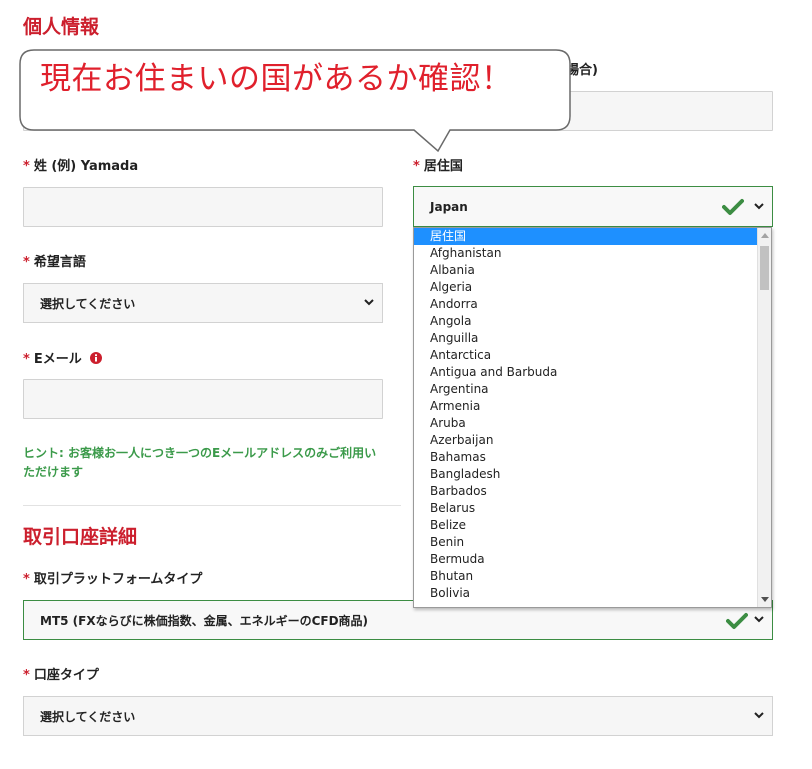  I want to click on scroll-thumb, so click(764, 268).